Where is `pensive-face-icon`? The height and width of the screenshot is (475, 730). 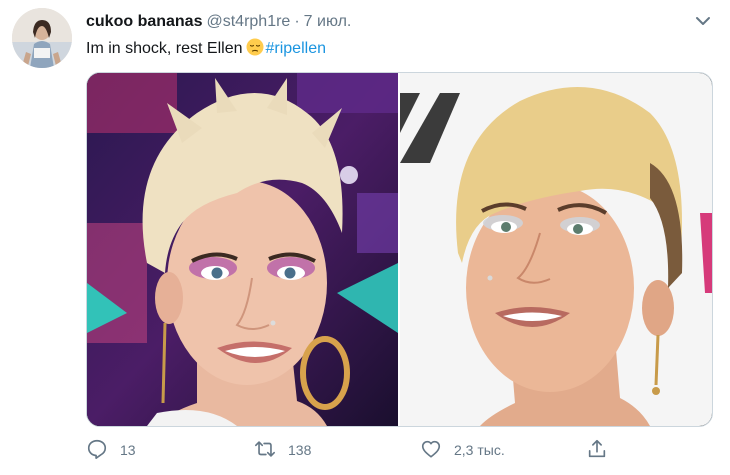
pensive-face-icon is located at coordinates (255, 47).